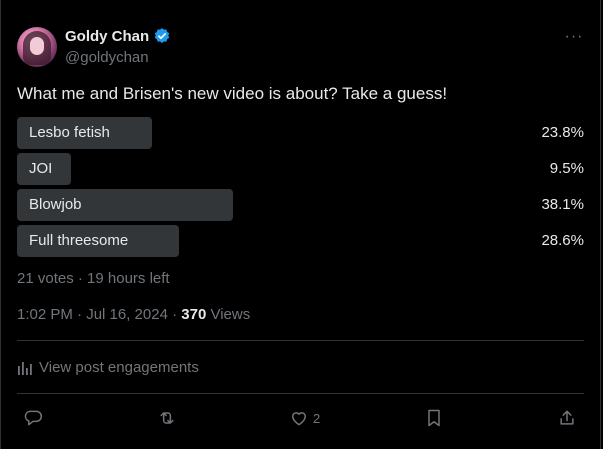 The image size is (603, 449). Describe the element at coordinates (300, 241) in the screenshot. I see `poll-option: Full threesome 28.6%` at that location.